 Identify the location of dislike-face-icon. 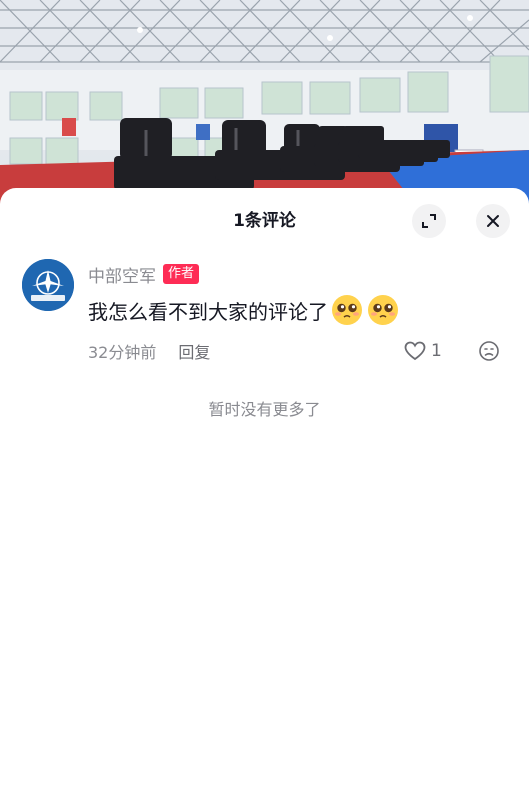
(489, 351).